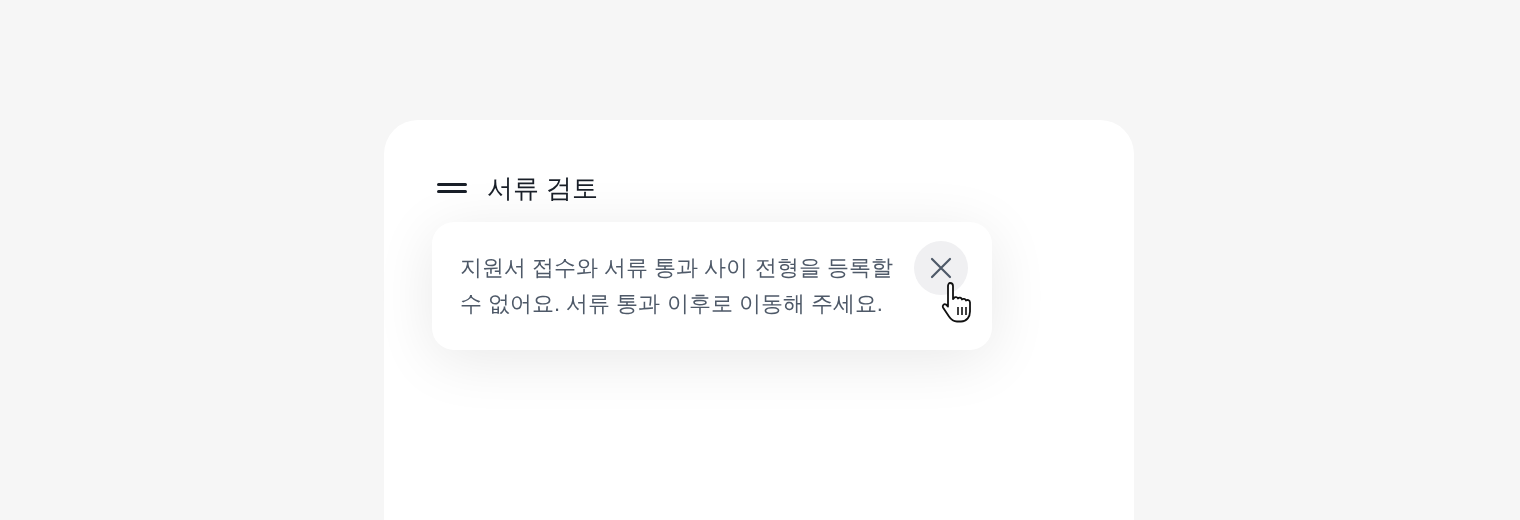  What do you see at coordinates (543, 188) in the screenshot?
I see `panel-title: 서류 검토` at bounding box center [543, 188].